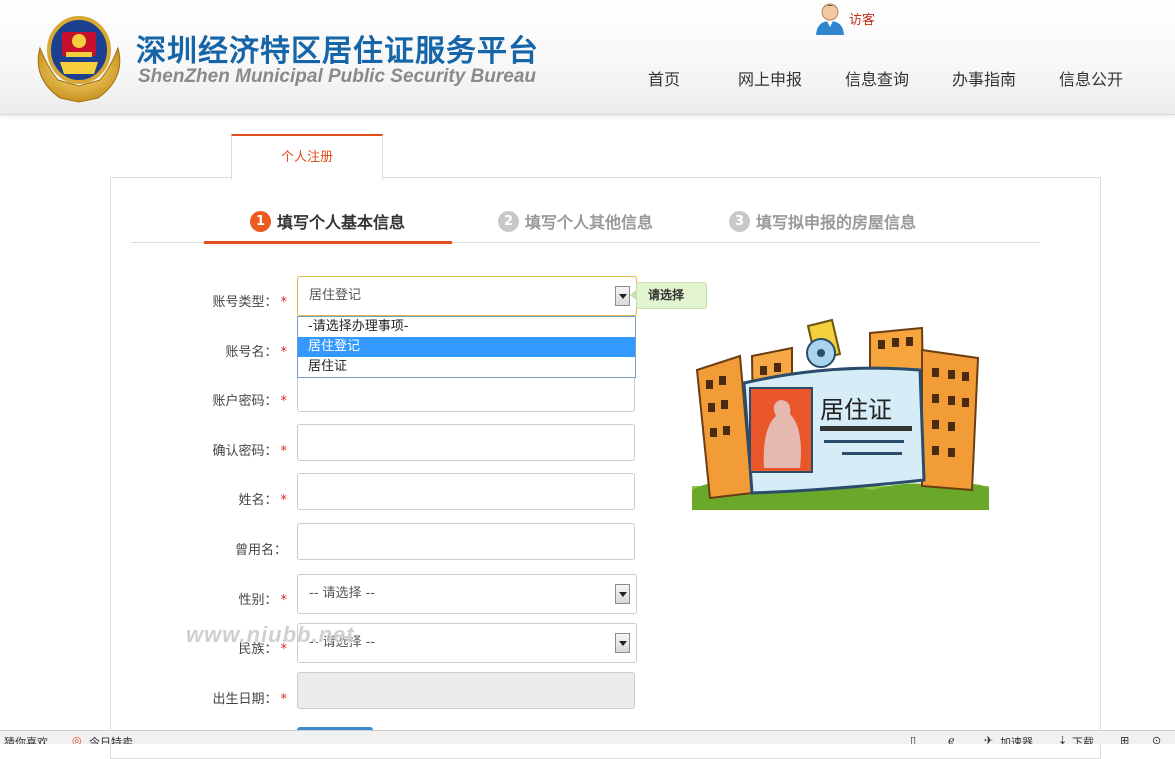  What do you see at coordinates (258, 500) in the screenshot?
I see `name-label-text: 姓名：` at bounding box center [258, 500].